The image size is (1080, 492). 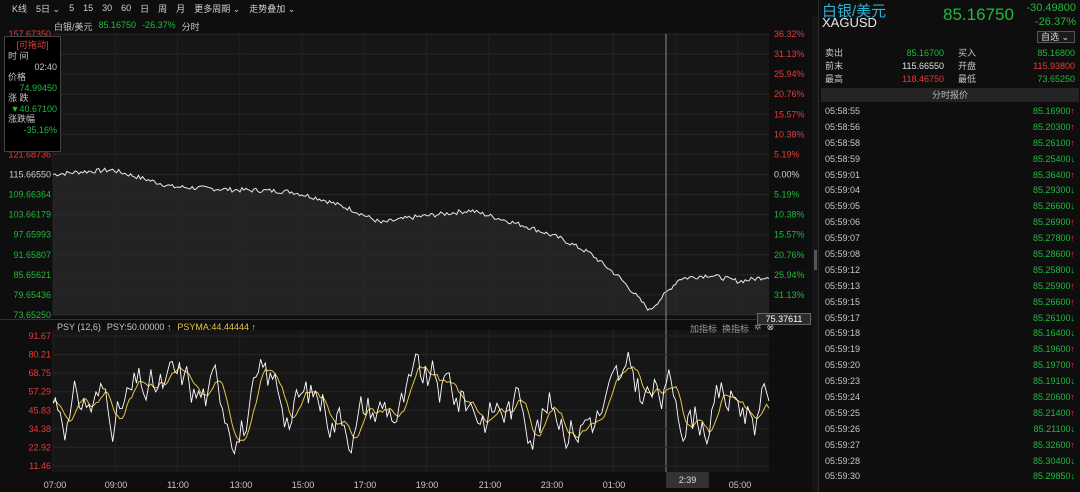 I want to click on add-indicator-button: 加指标, so click(x=703, y=328).